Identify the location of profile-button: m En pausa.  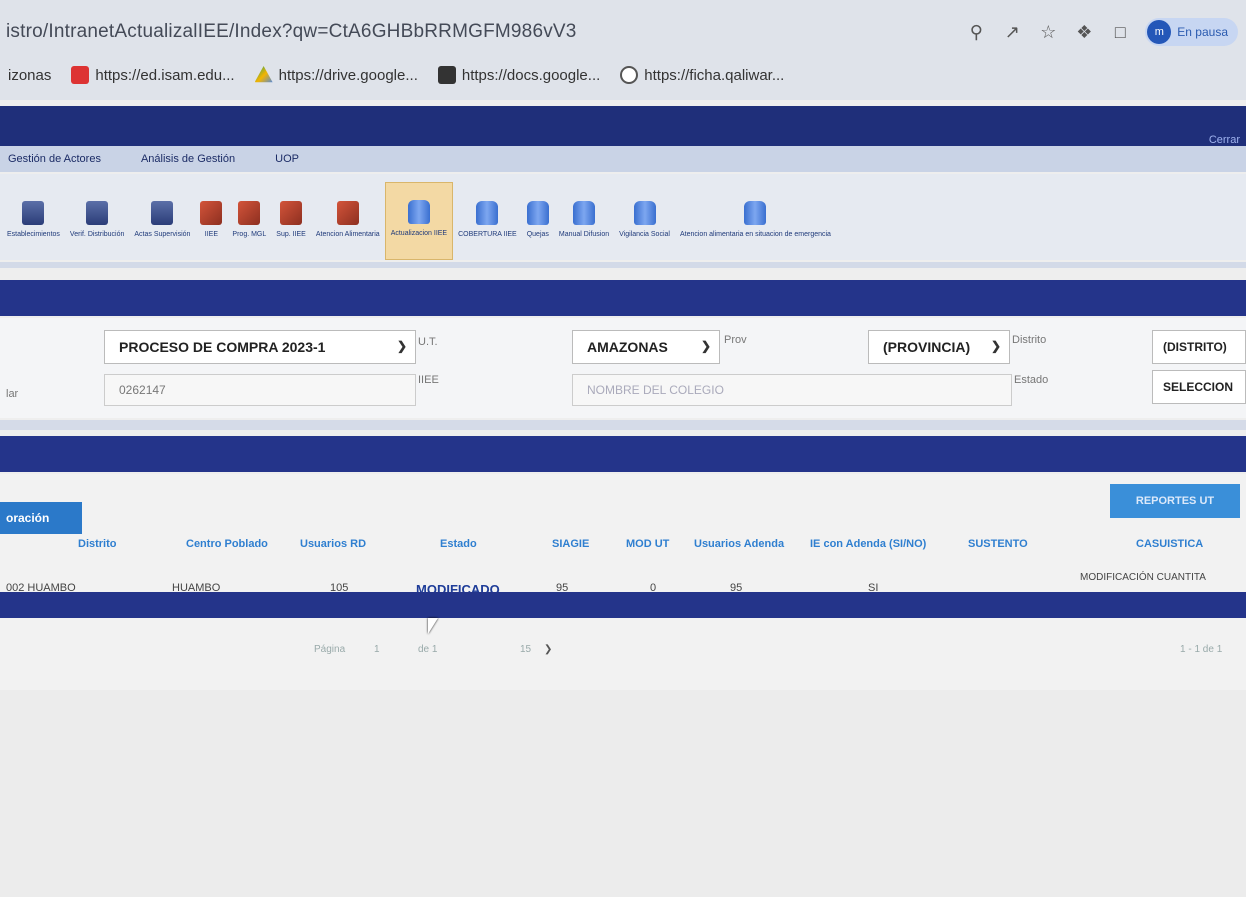
(1191, 32).